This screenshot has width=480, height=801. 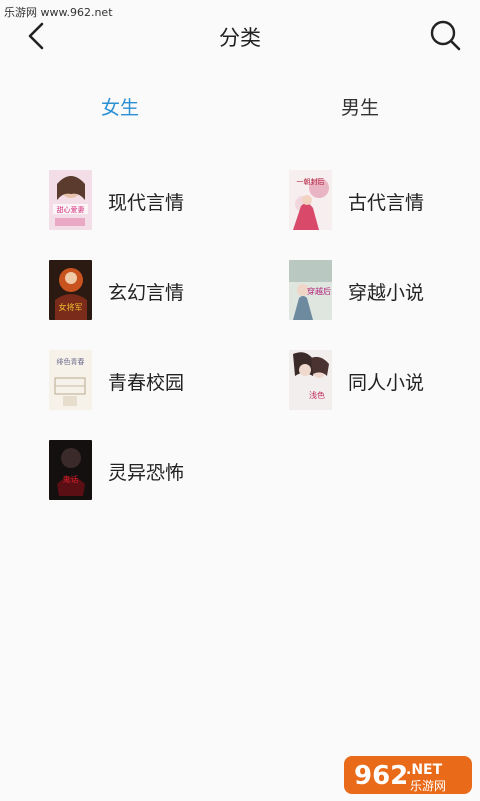 What do you see at coordinates (424, 770) in the screenshot?
I see `svg-text: .NET` at bounding box center [424, 770].